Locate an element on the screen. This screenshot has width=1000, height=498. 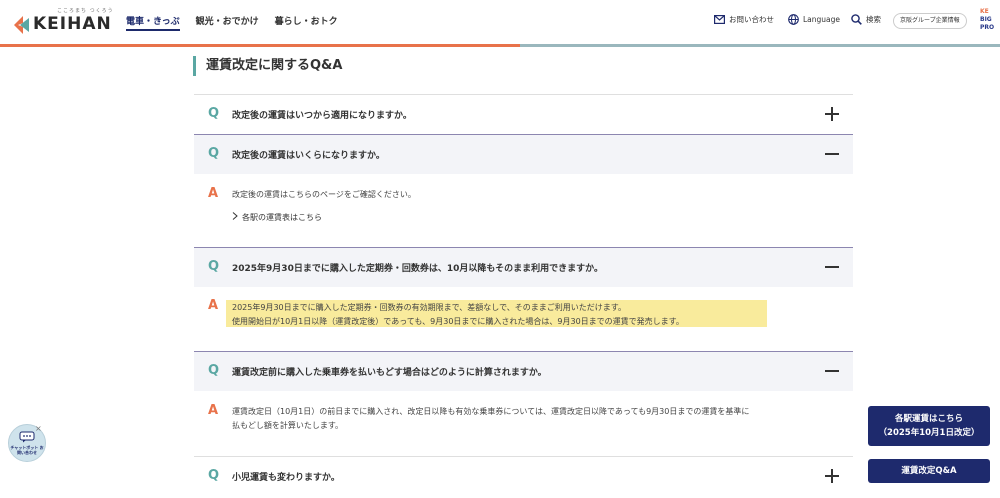
brand-chip-line: BIG is located at coordinates (986, 19).